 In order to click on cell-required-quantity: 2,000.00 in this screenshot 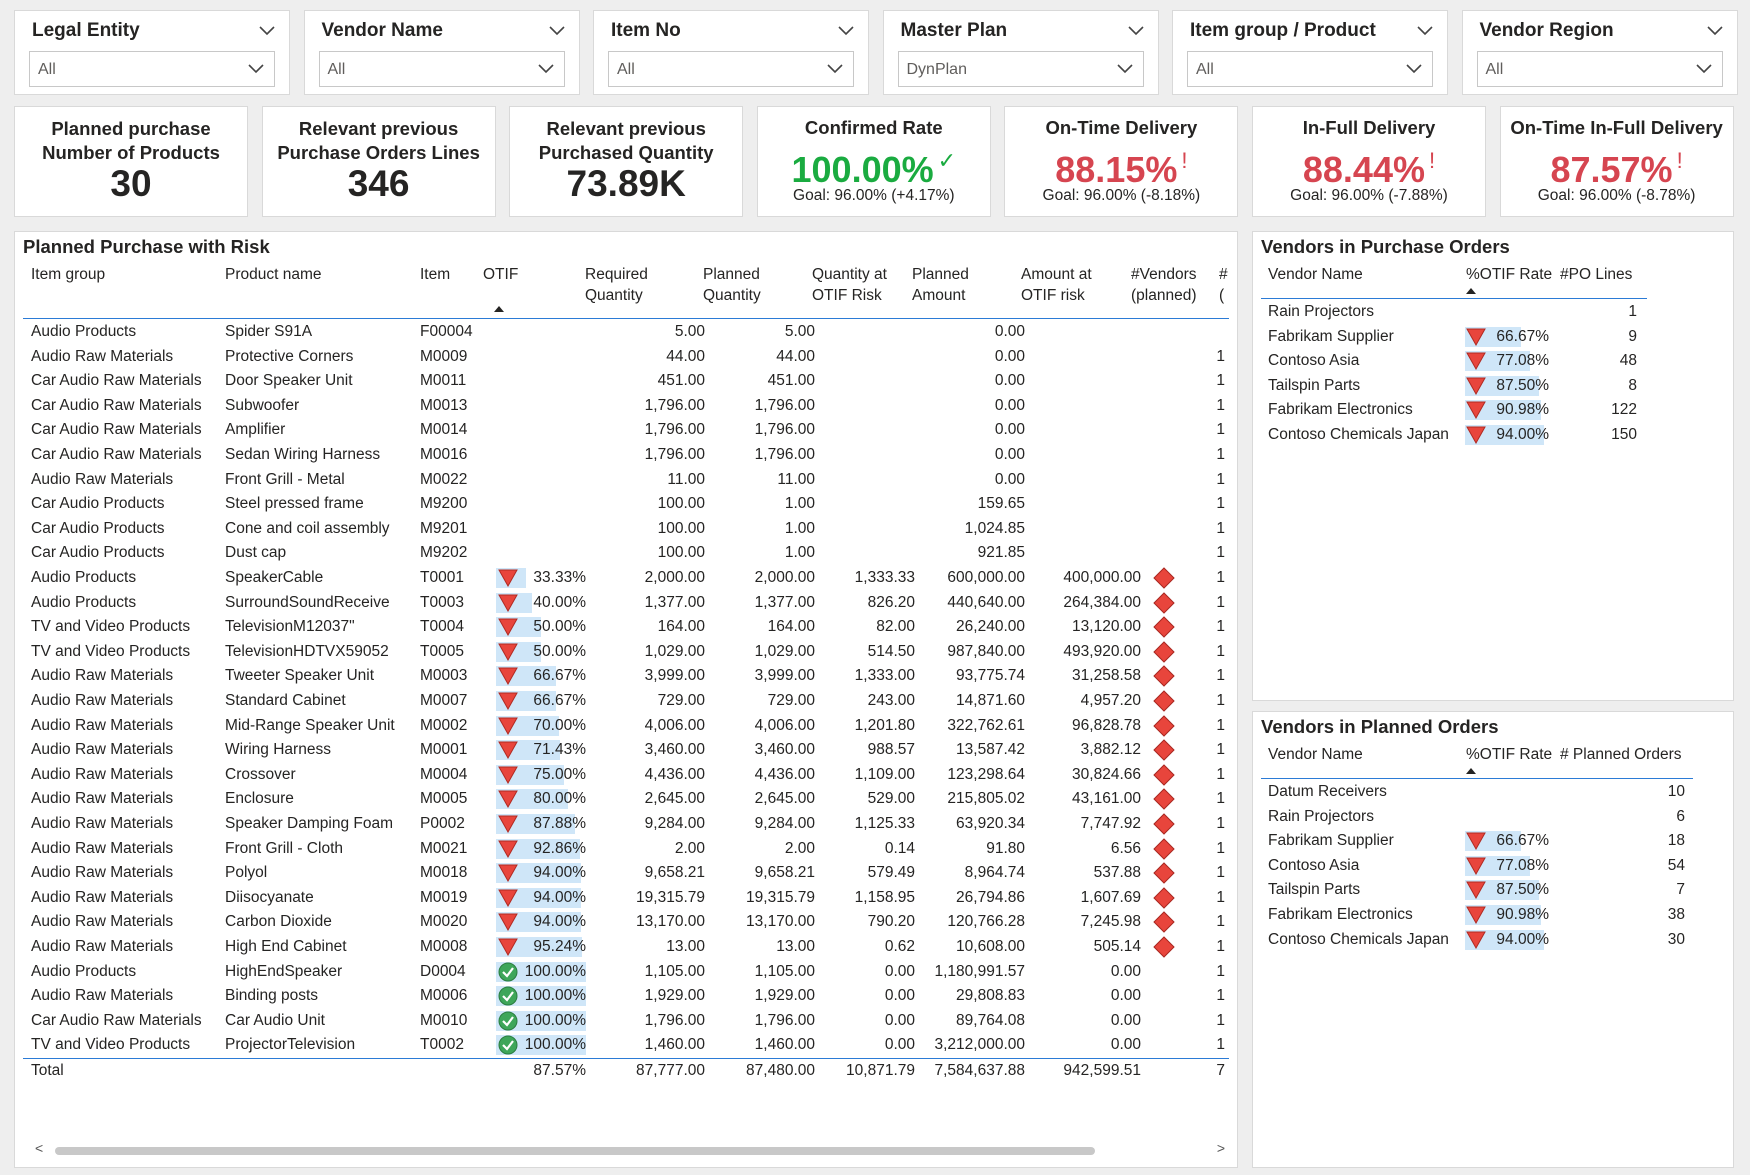, I will do `click(674, 577)`.